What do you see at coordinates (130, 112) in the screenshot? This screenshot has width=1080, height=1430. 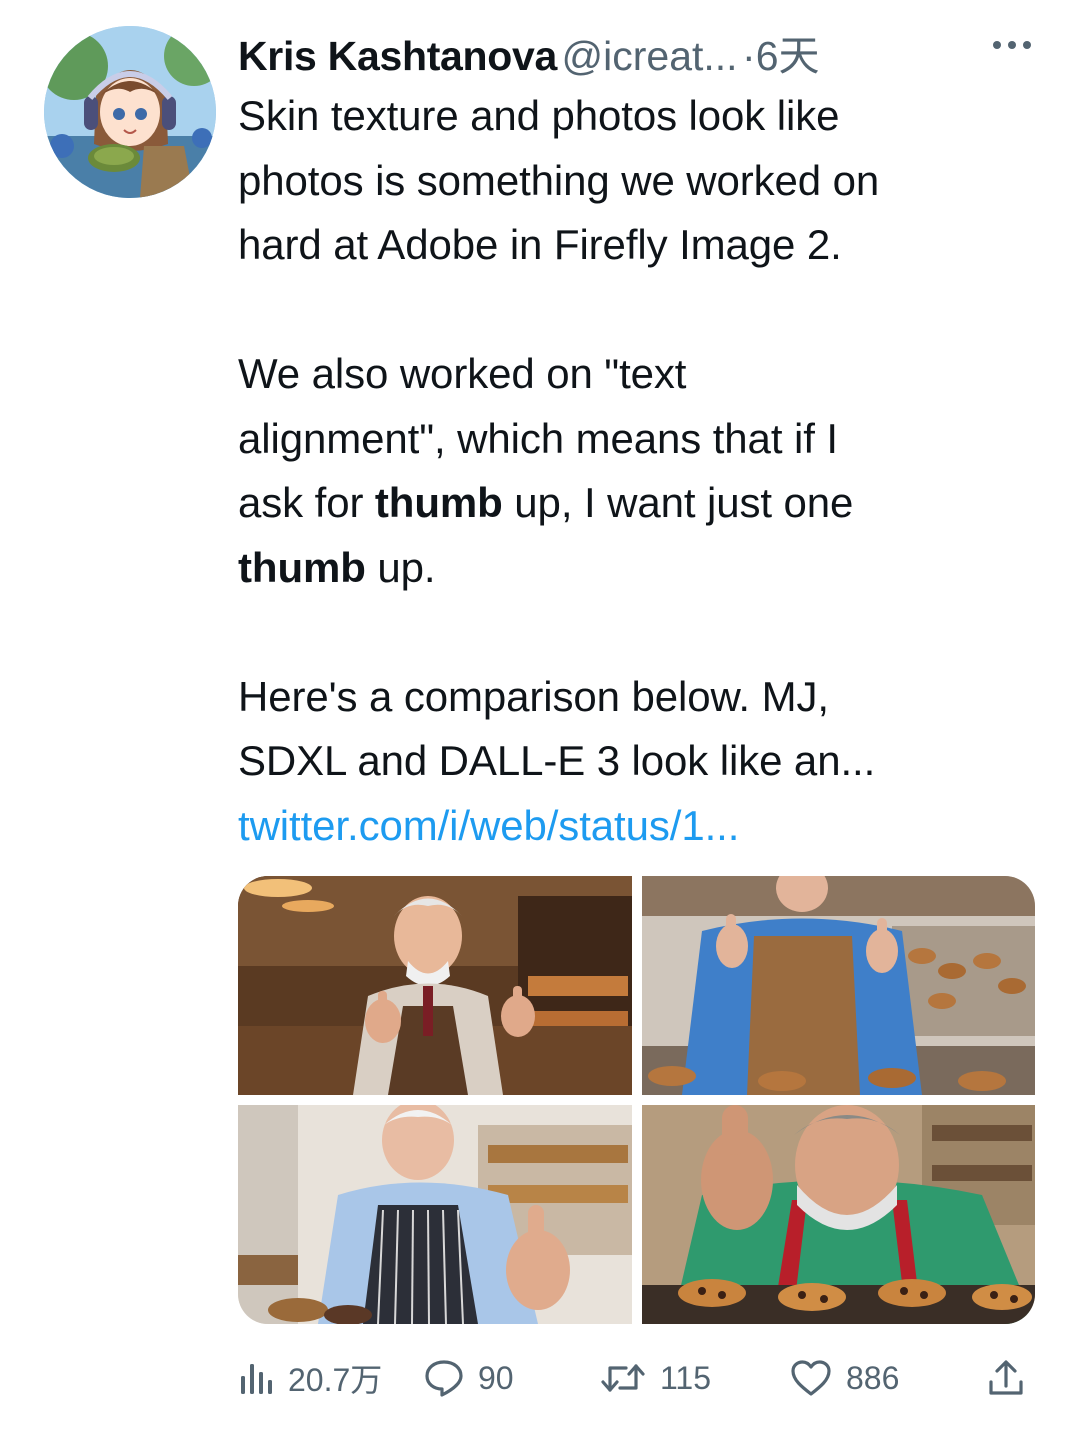 I see `avatar` at bounding box center [130, 112].